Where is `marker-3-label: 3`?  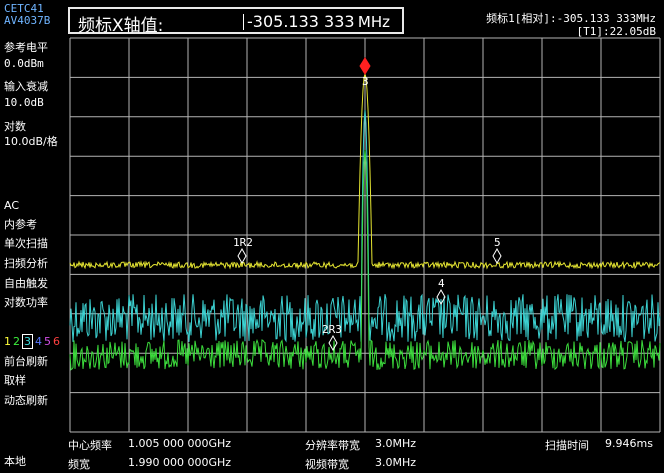 marker-3-label: 3 is located at coordinates (365, 81).